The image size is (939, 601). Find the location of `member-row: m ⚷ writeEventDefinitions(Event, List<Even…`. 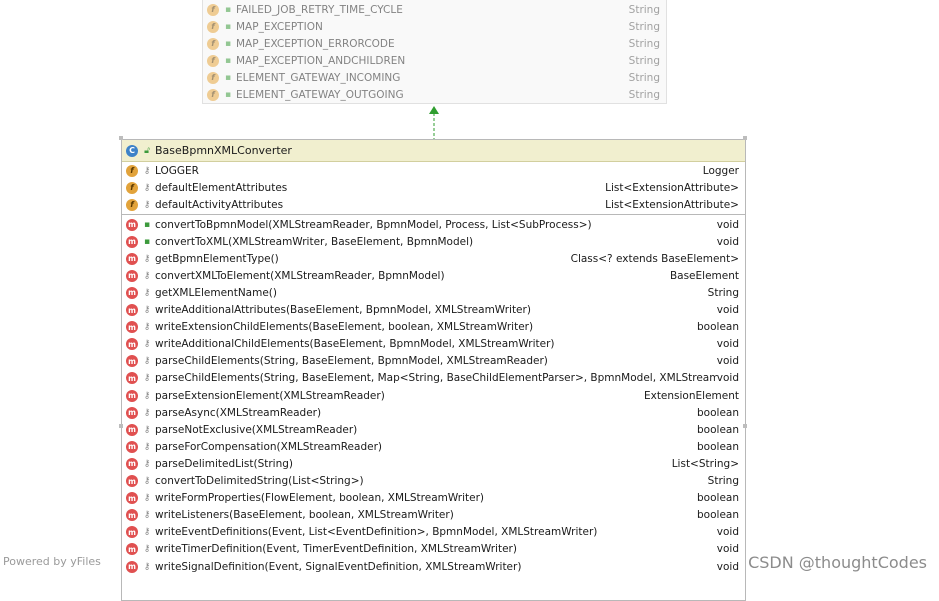

member-row: m ⚷ writeEventDefinitions(Event, List<Even… is located at coordinates (433, 532).